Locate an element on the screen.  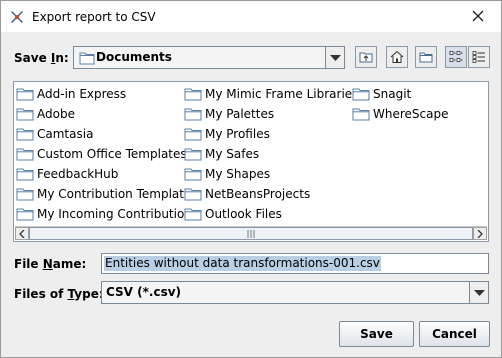
file-list-item-label: My Shapes is located at coordinates (238, 174).